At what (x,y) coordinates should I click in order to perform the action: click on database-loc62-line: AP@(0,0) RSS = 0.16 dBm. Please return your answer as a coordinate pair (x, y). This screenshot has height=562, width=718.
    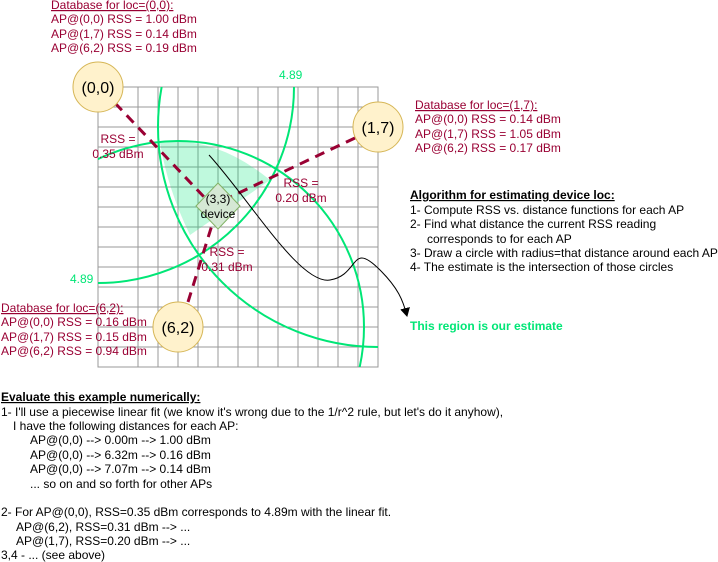
    Looking at the image, I should click on (74, 322).